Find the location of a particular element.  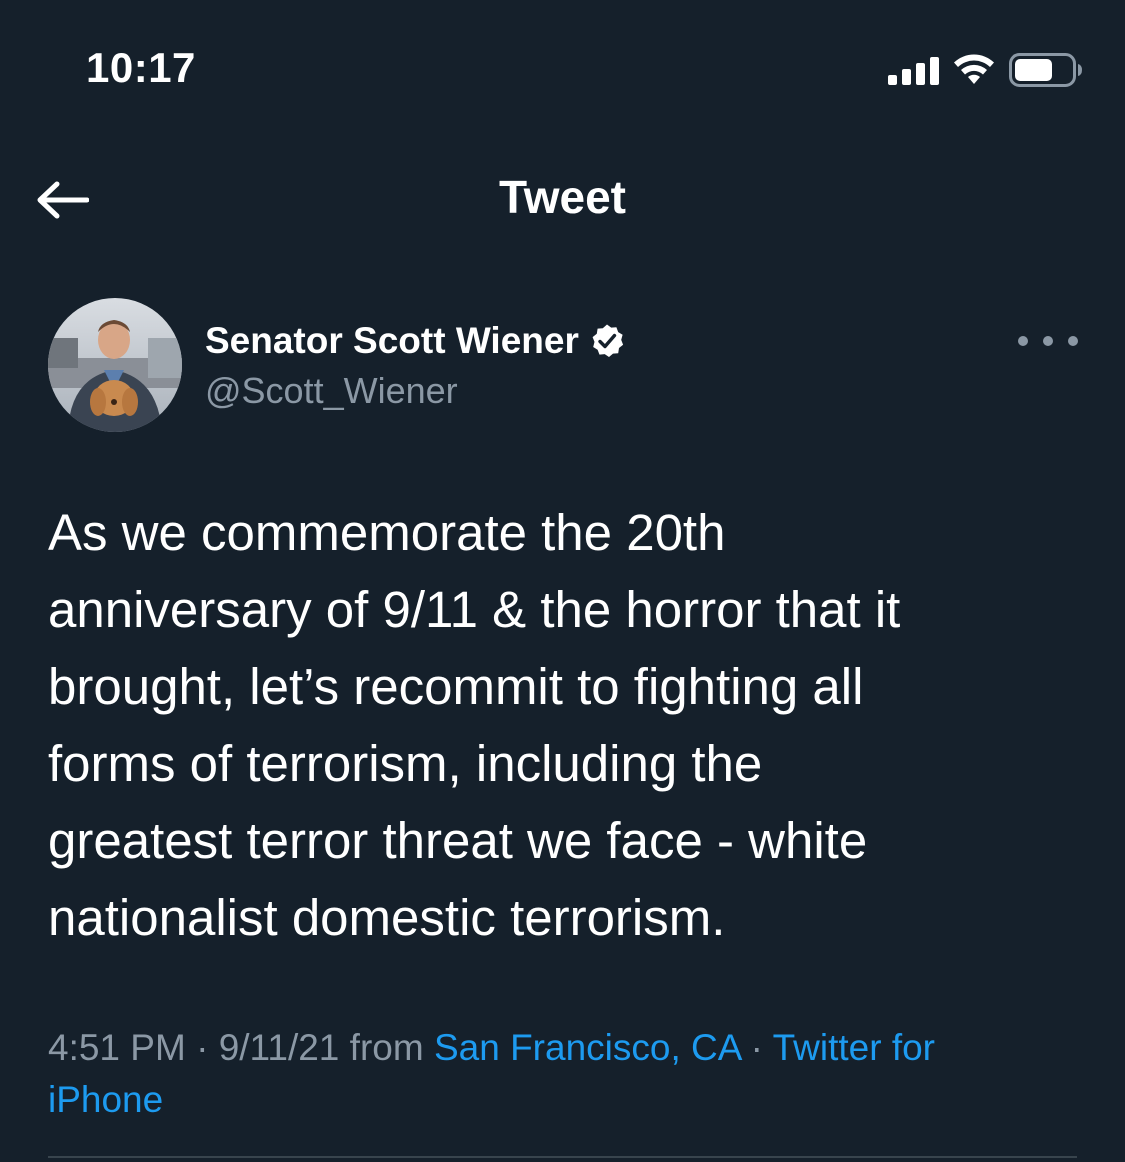

meta-from: from is located at coordinates (386, 1047).